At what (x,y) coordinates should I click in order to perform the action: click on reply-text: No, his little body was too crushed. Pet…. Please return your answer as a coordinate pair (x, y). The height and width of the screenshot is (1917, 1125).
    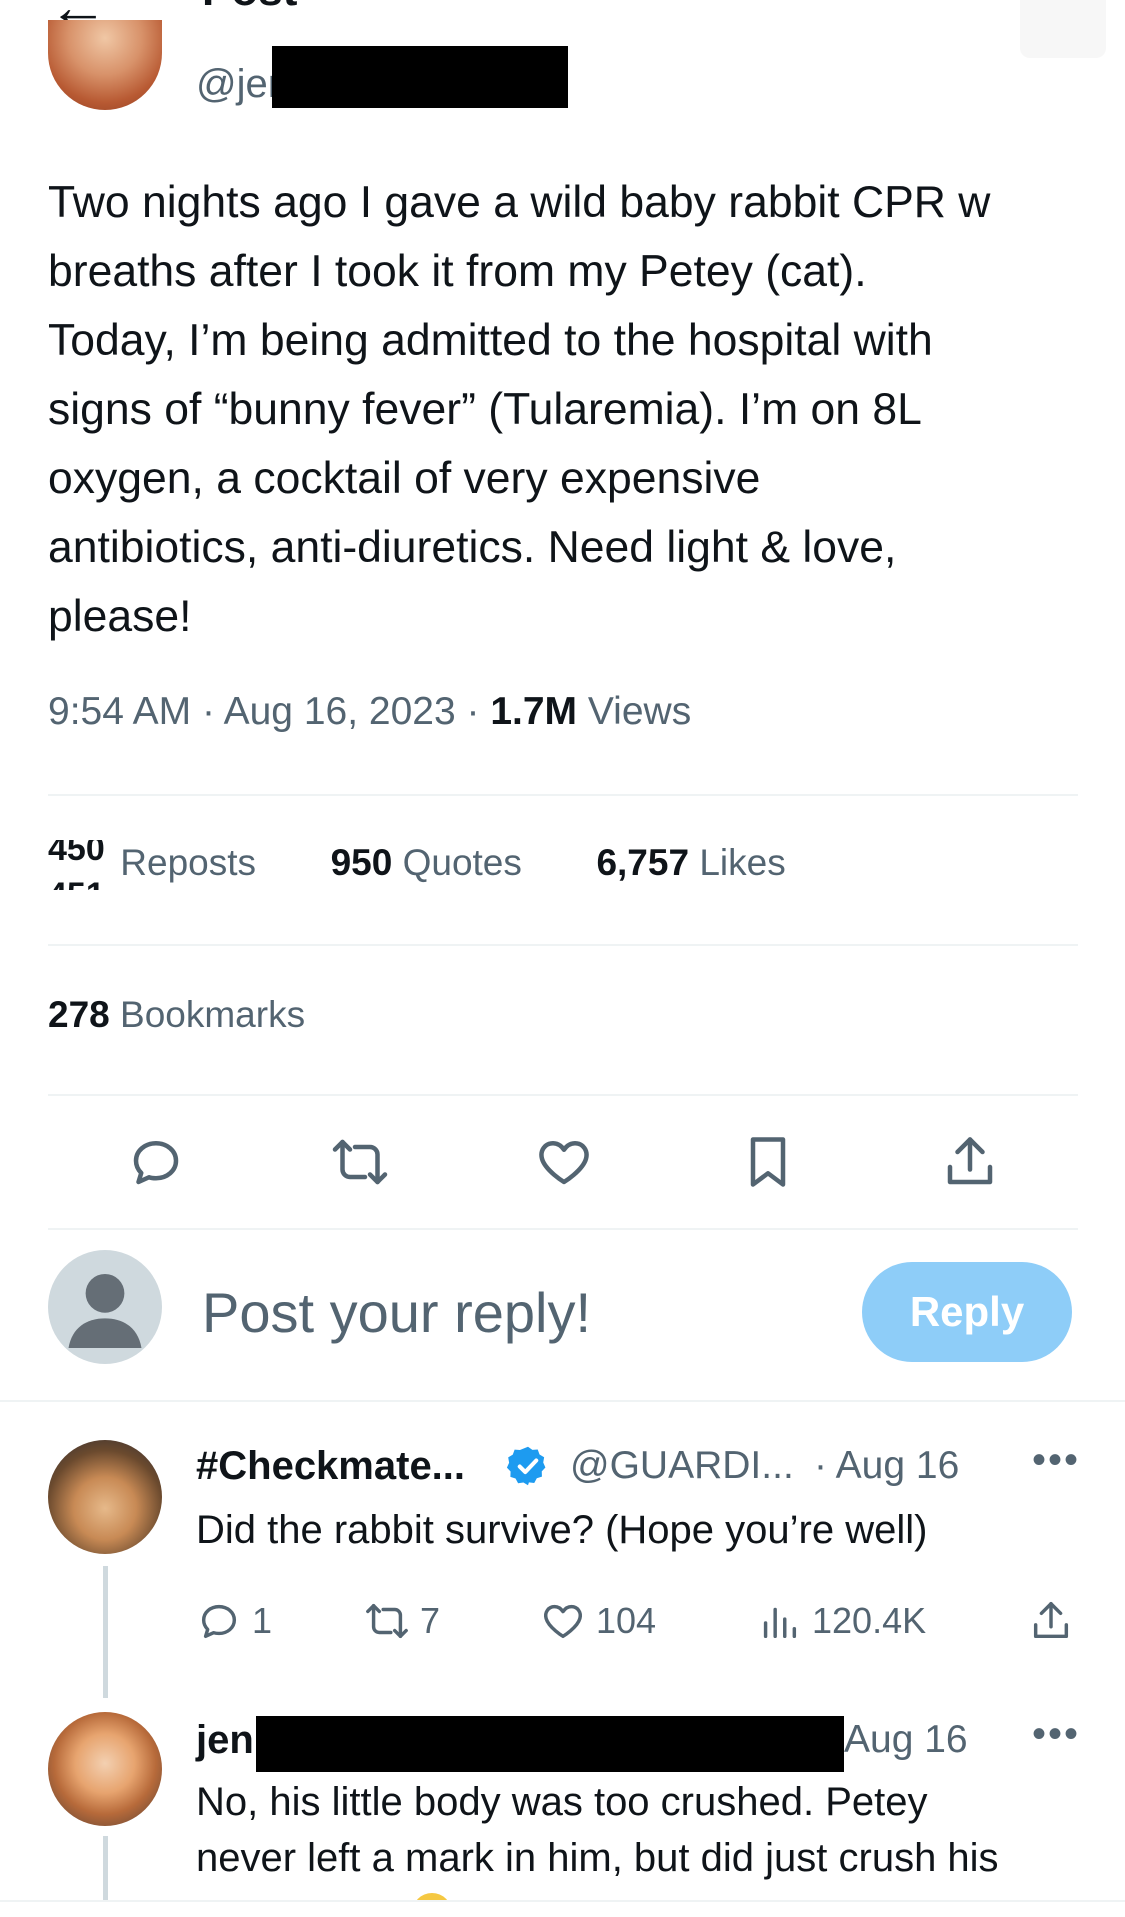
    Looking at the image, I should click on (597, 1830).